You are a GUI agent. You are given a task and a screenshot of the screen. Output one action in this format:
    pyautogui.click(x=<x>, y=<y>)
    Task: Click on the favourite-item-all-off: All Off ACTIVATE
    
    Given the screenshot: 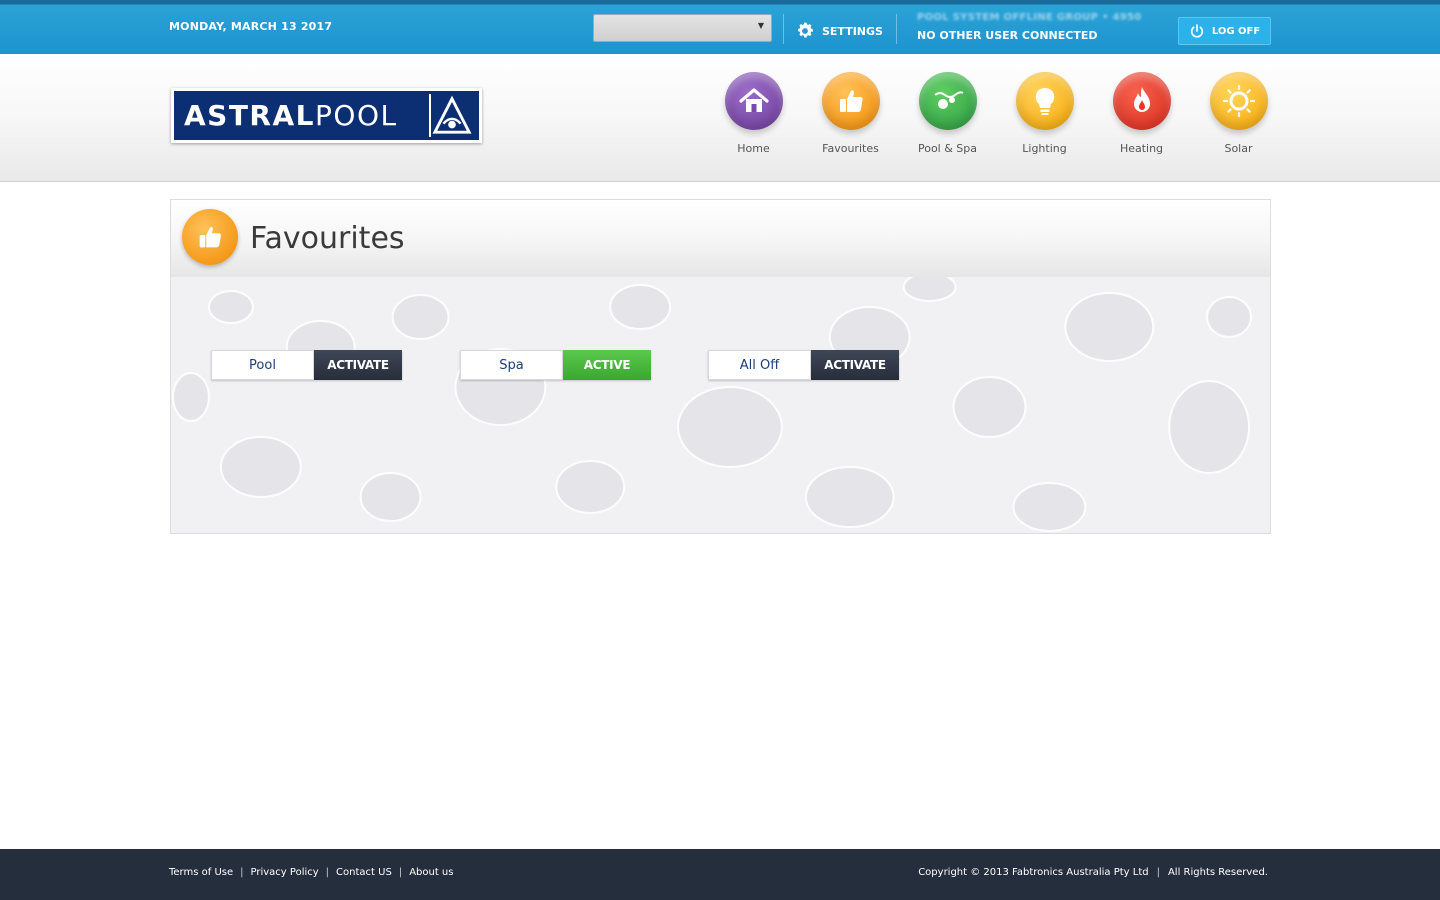 What is the action you would take?
    pyautogui.click(x=803, y=365)
    